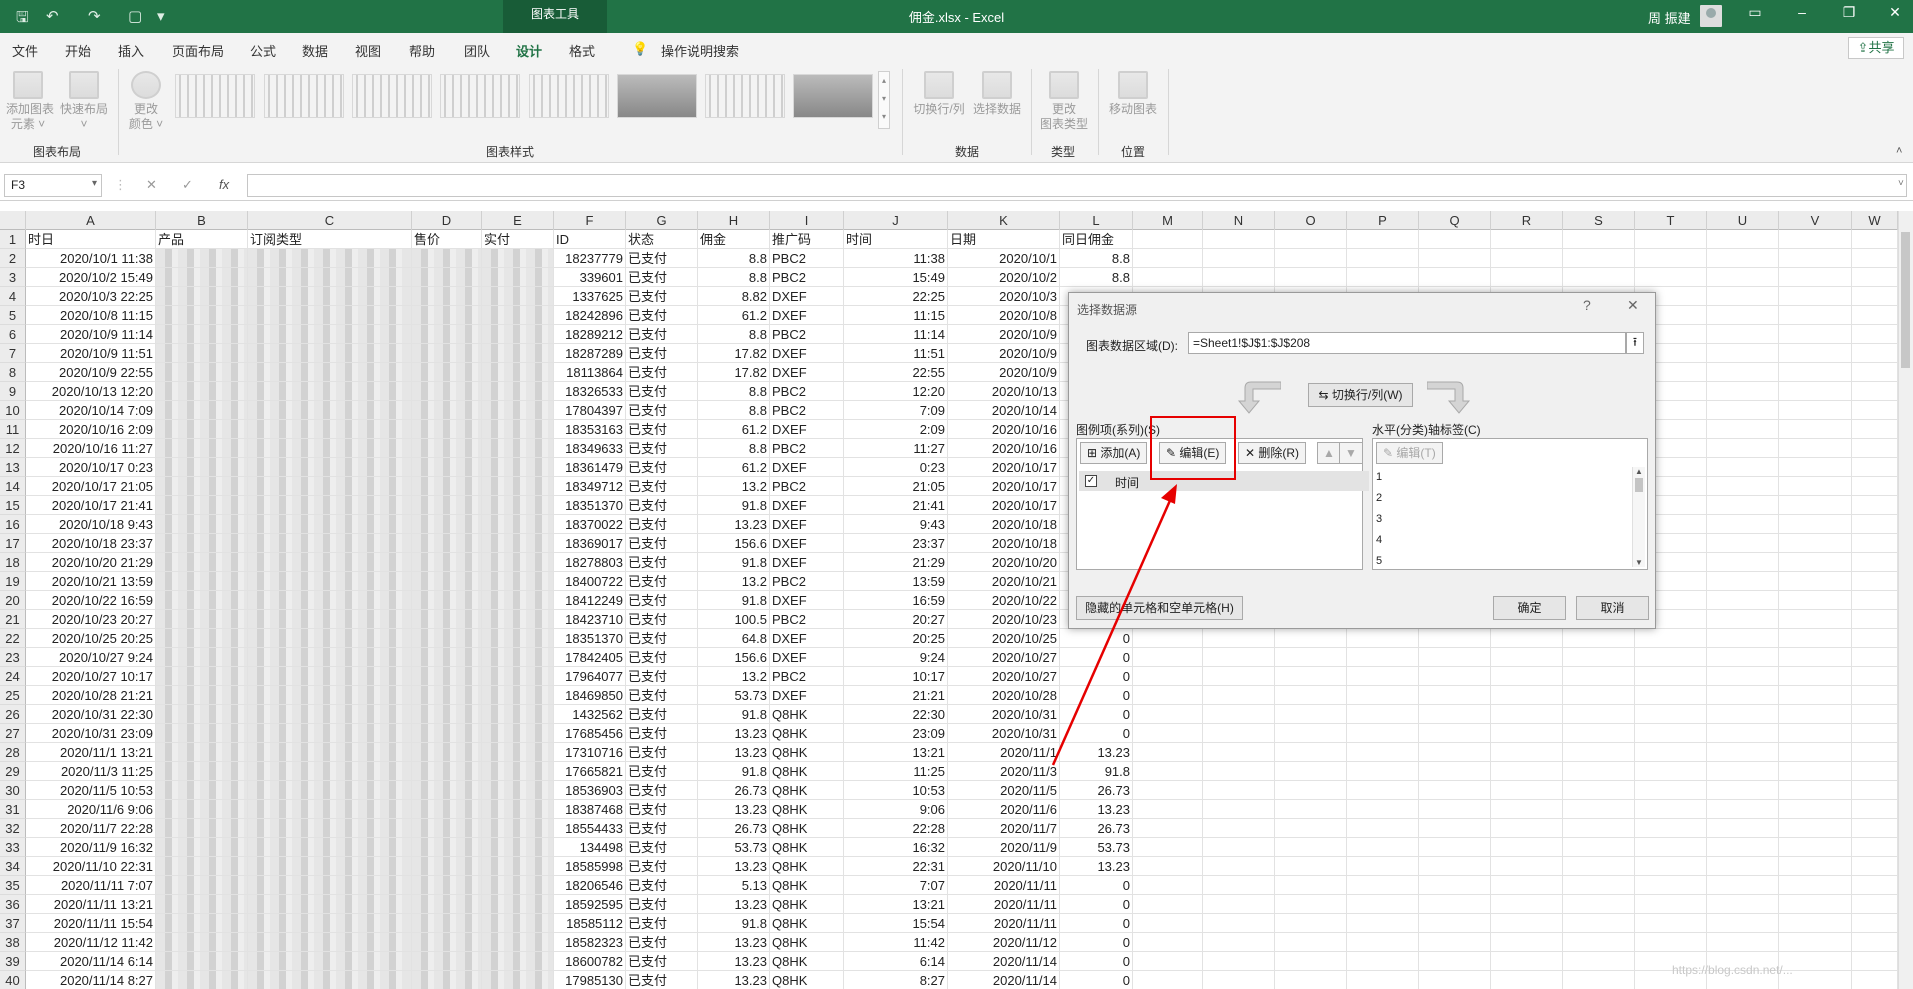  I want to click on ok-button: 确定, so click(1529, 608).